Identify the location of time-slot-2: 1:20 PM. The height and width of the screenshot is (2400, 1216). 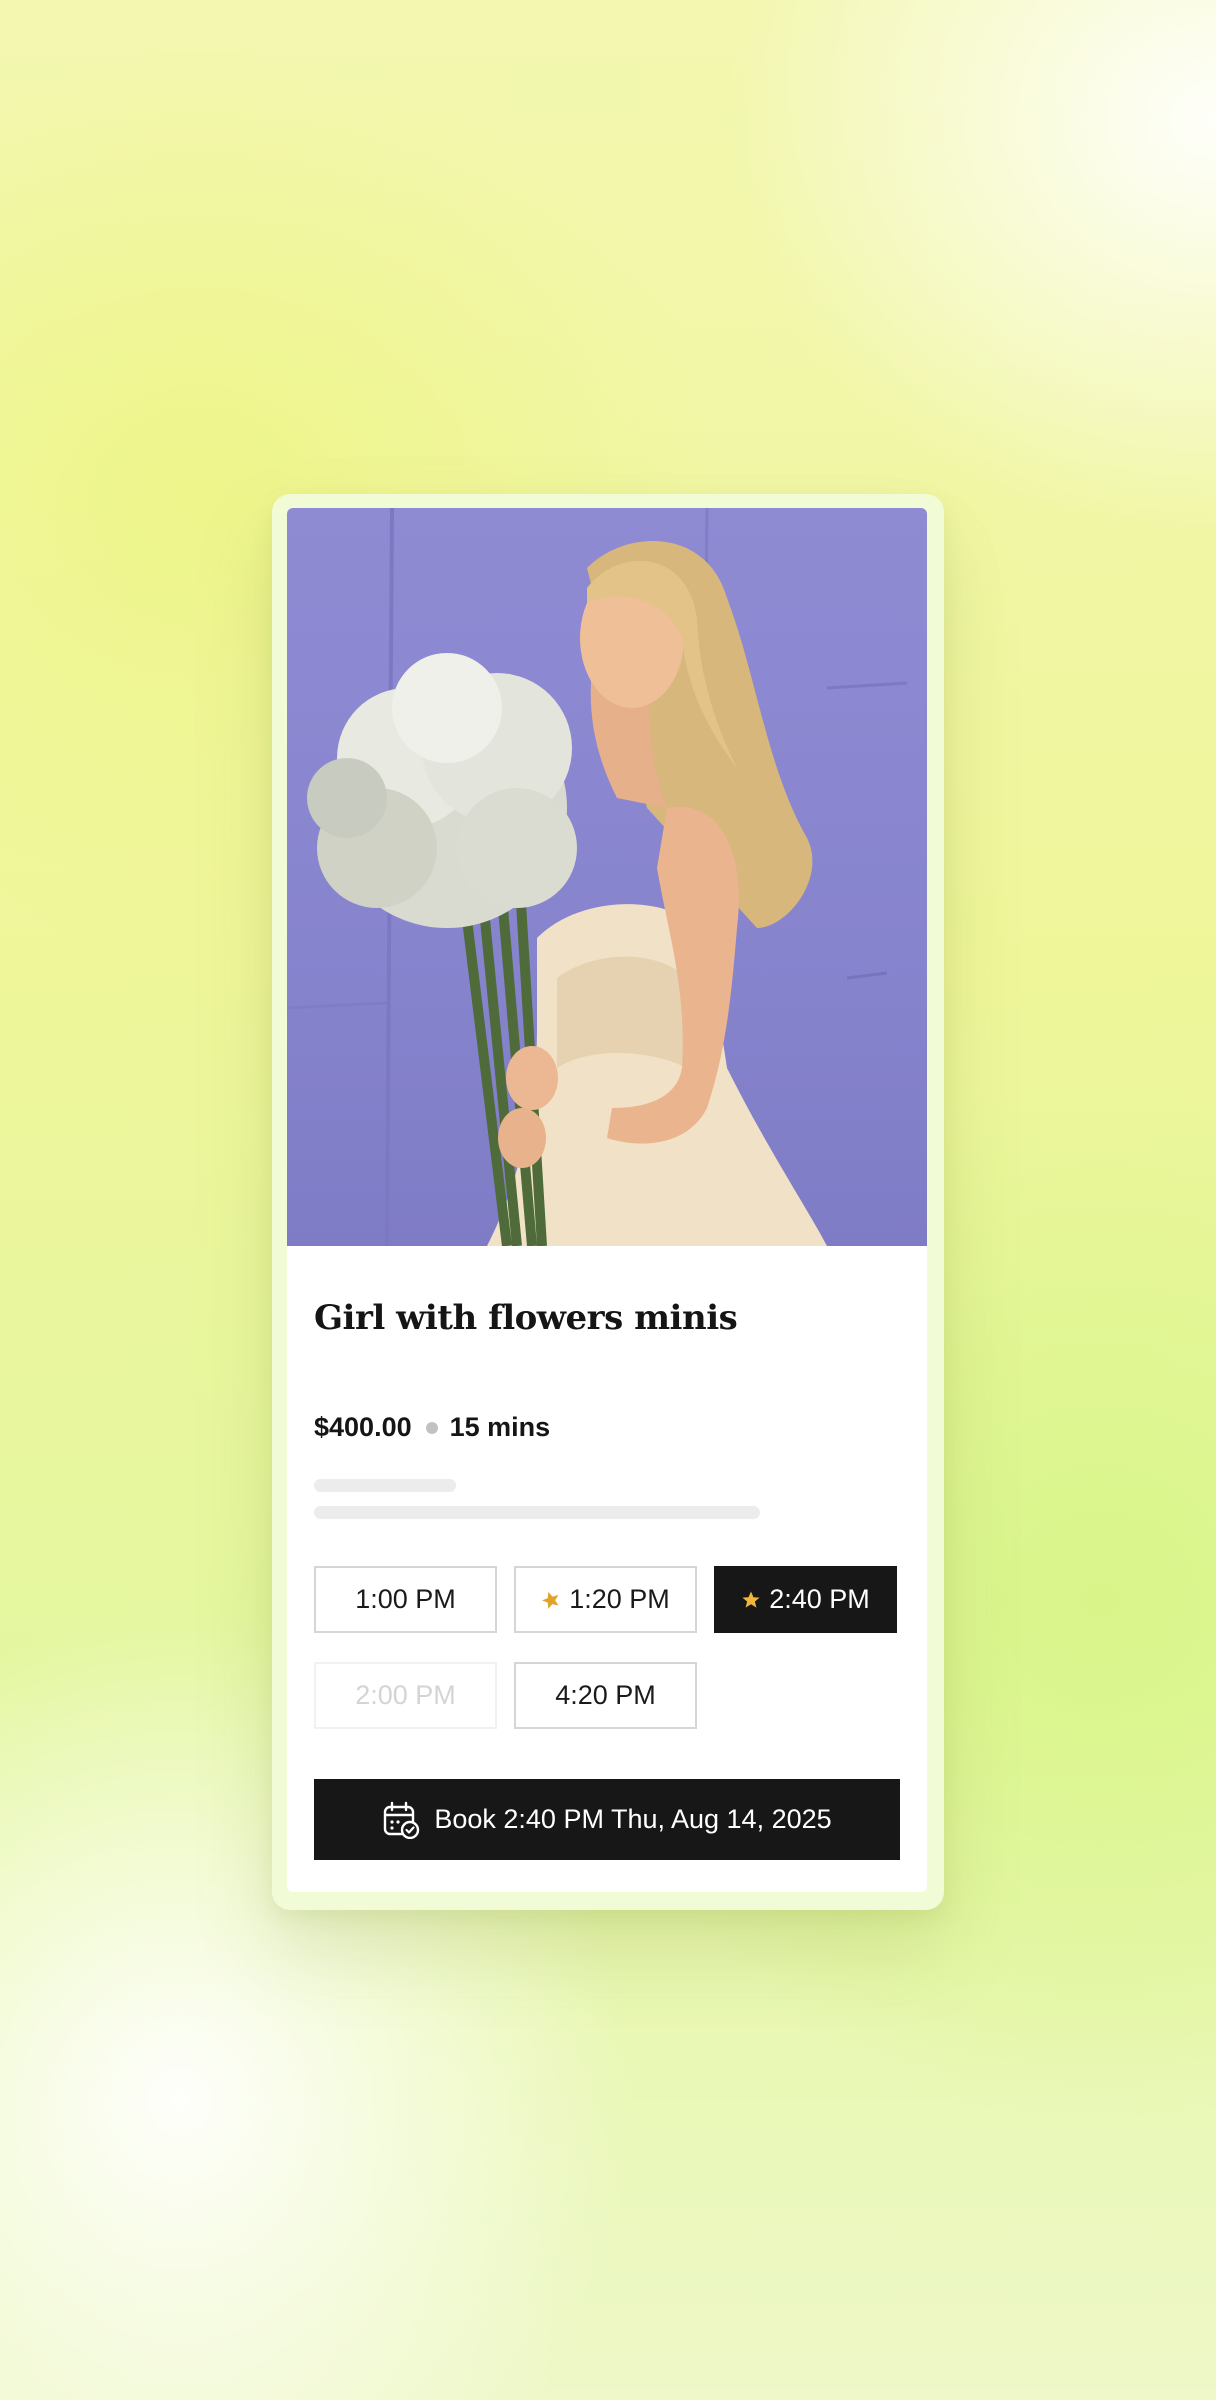
(605, 1599).